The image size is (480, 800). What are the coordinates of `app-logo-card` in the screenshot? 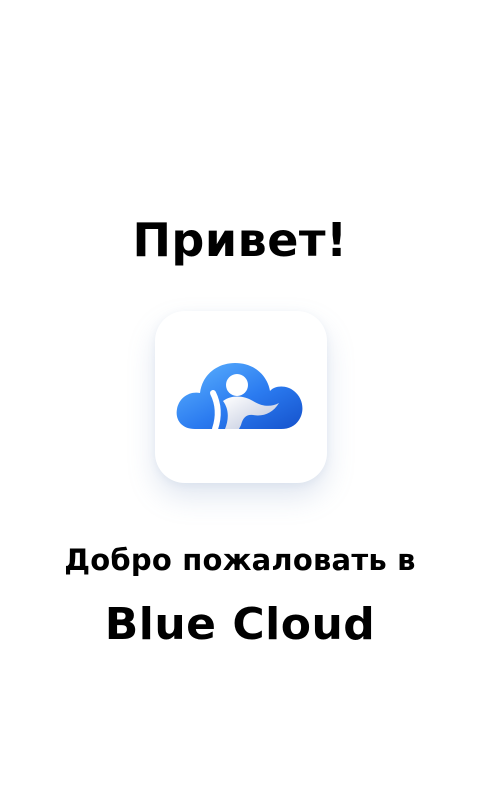 It's located at (241, 397).